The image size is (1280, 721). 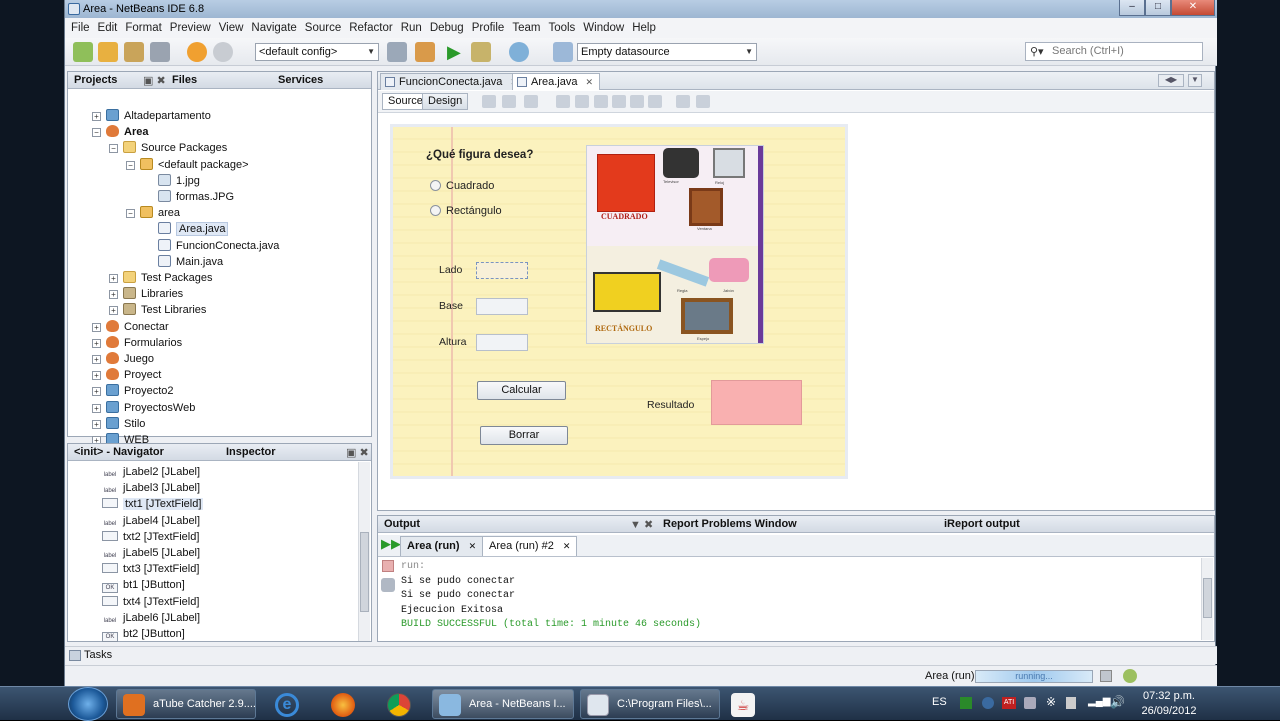 What do you see at coordinates (1130, 676) in the screenshot?
I see `memory-gc-icon` at bounding box center [1130, 676].